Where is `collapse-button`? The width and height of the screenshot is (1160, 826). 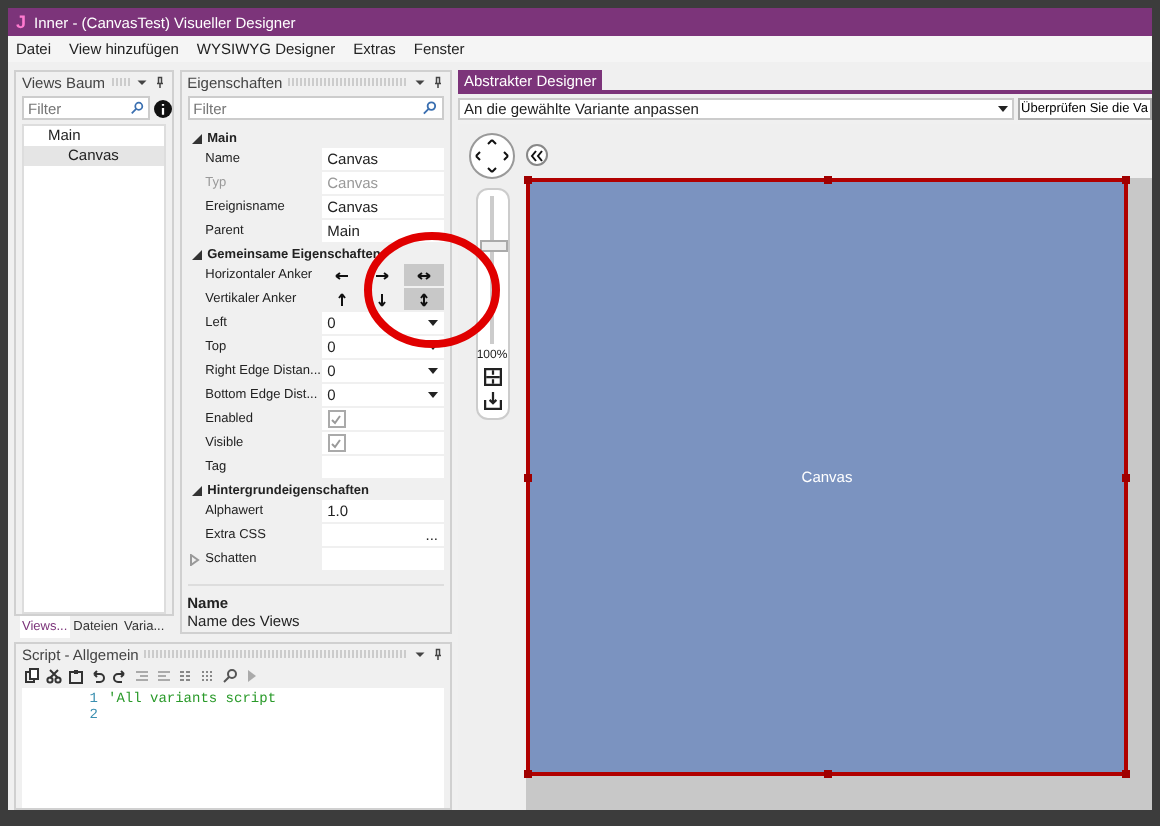 collapse-button is located at coordinates (537, 155).